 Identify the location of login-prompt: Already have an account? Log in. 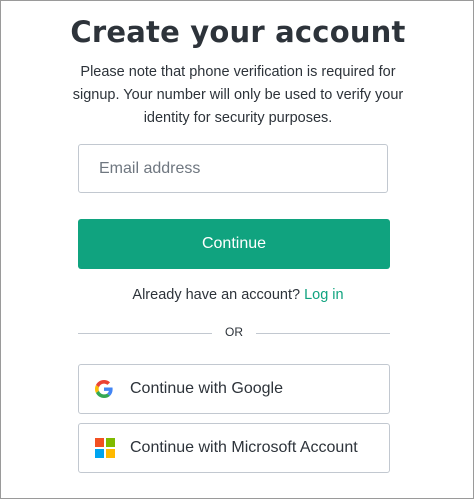
(237, 295).